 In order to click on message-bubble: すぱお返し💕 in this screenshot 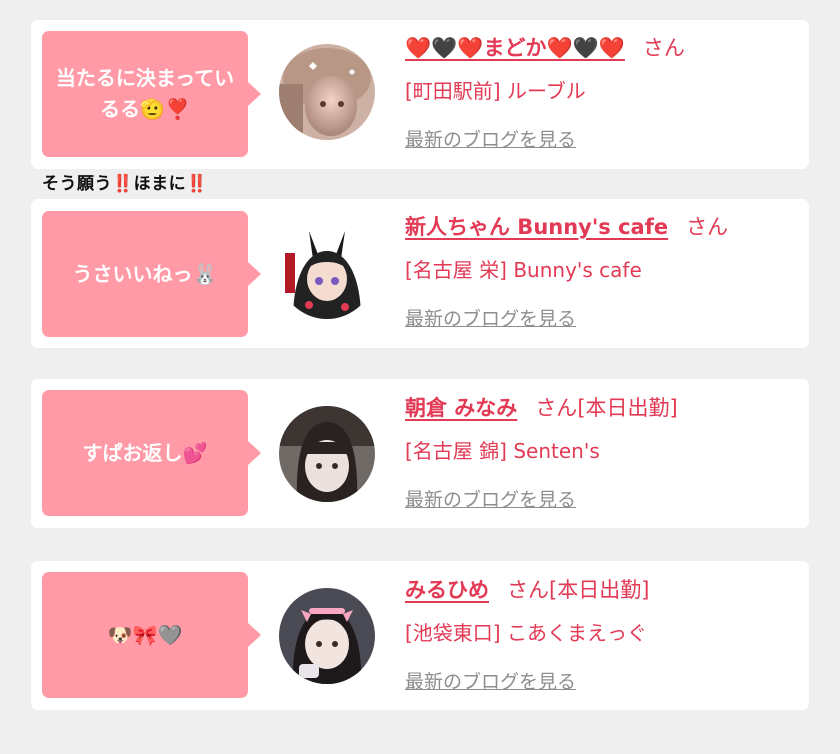, I will do `click(151, 453)`.